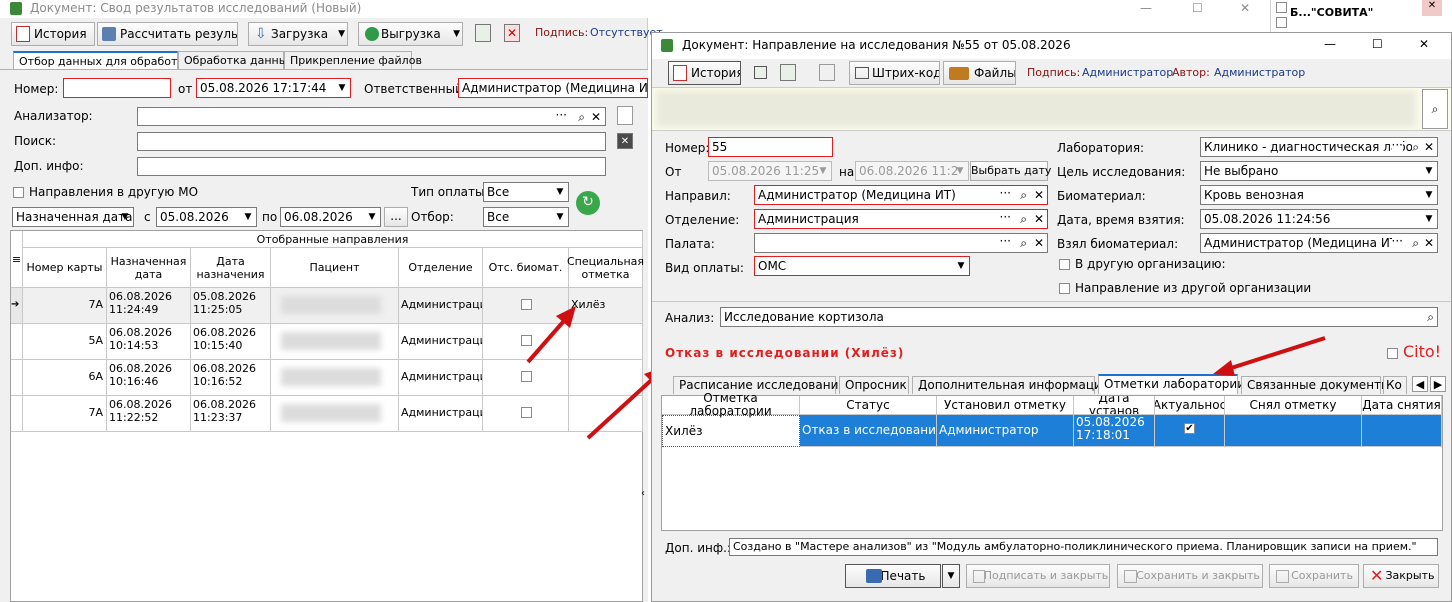  Describe the element at coordinates (731, 431) in the screenshot. I see `table-row: Хилёз` at that location.